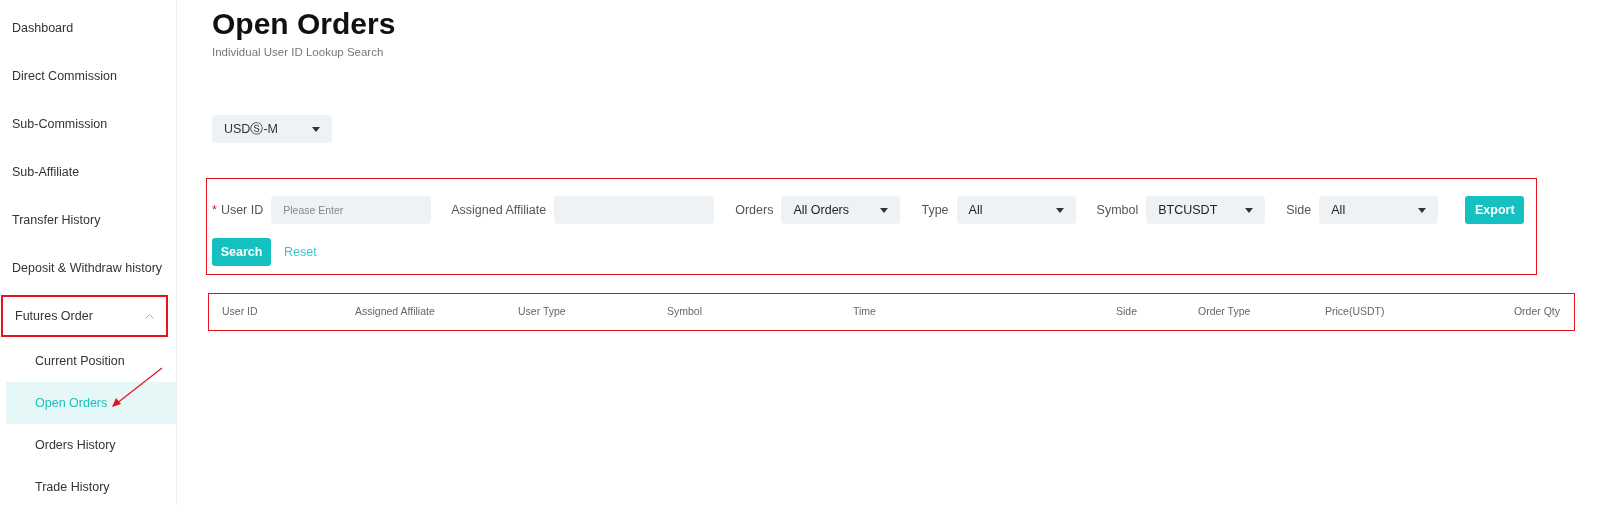 This screenshot has width=1600, height=505. What do you see at coordinates (760, 312) in the screenshot?
I see `column-header: Symbol` at bounding box center [760, 312].